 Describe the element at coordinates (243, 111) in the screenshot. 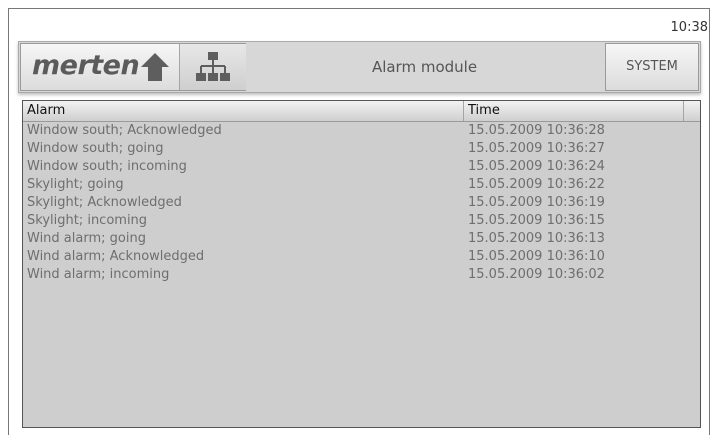

I see `column-header-alarm: Alarm` at that location.